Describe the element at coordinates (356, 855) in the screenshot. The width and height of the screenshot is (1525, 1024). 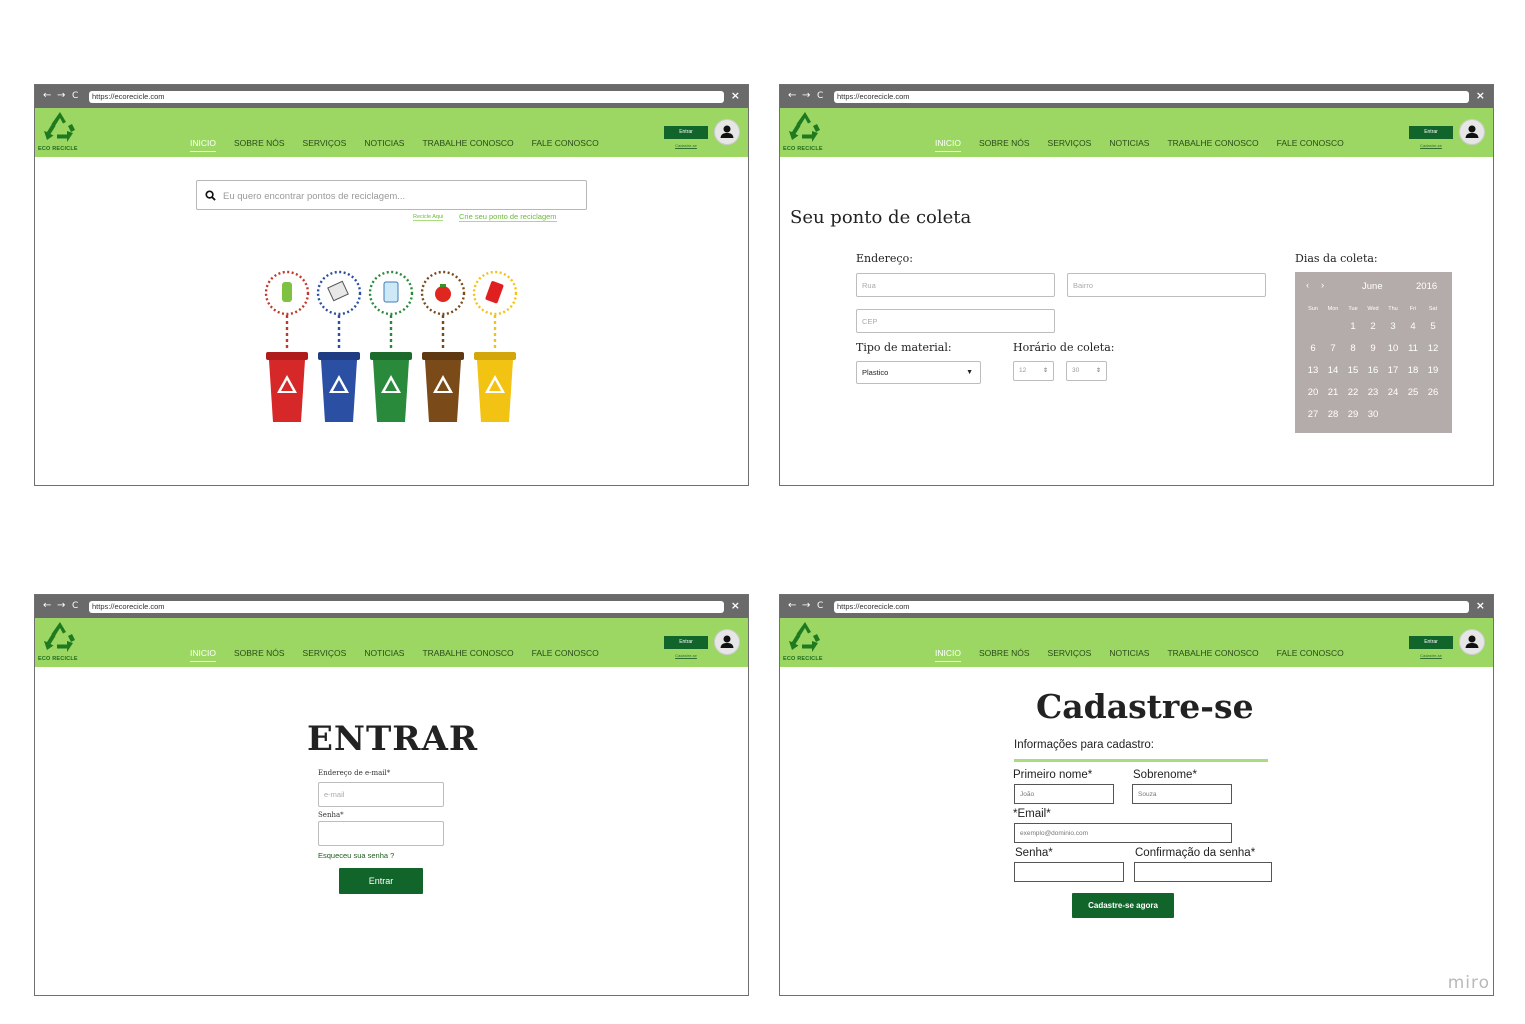
I see `forgot-password-link: Esqueceu sua senha ?` at that location.